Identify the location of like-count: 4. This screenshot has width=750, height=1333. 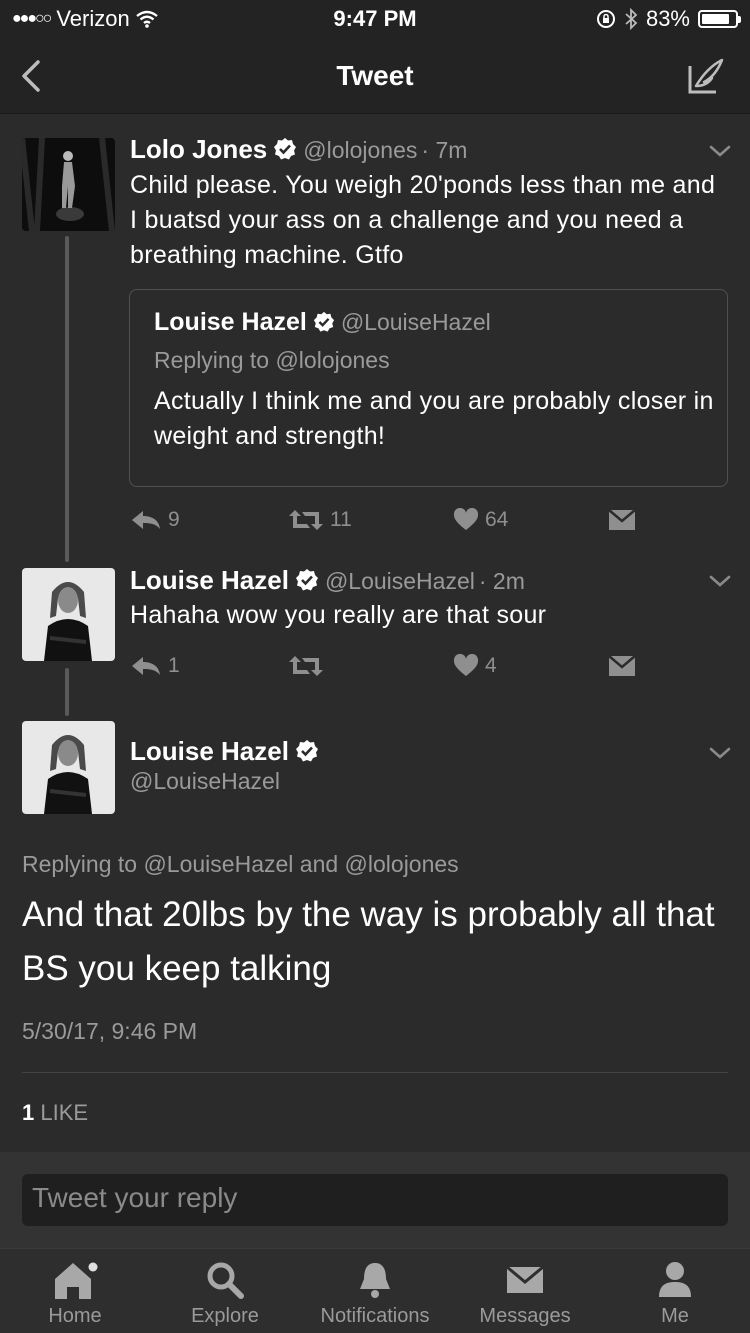
(491, 665).